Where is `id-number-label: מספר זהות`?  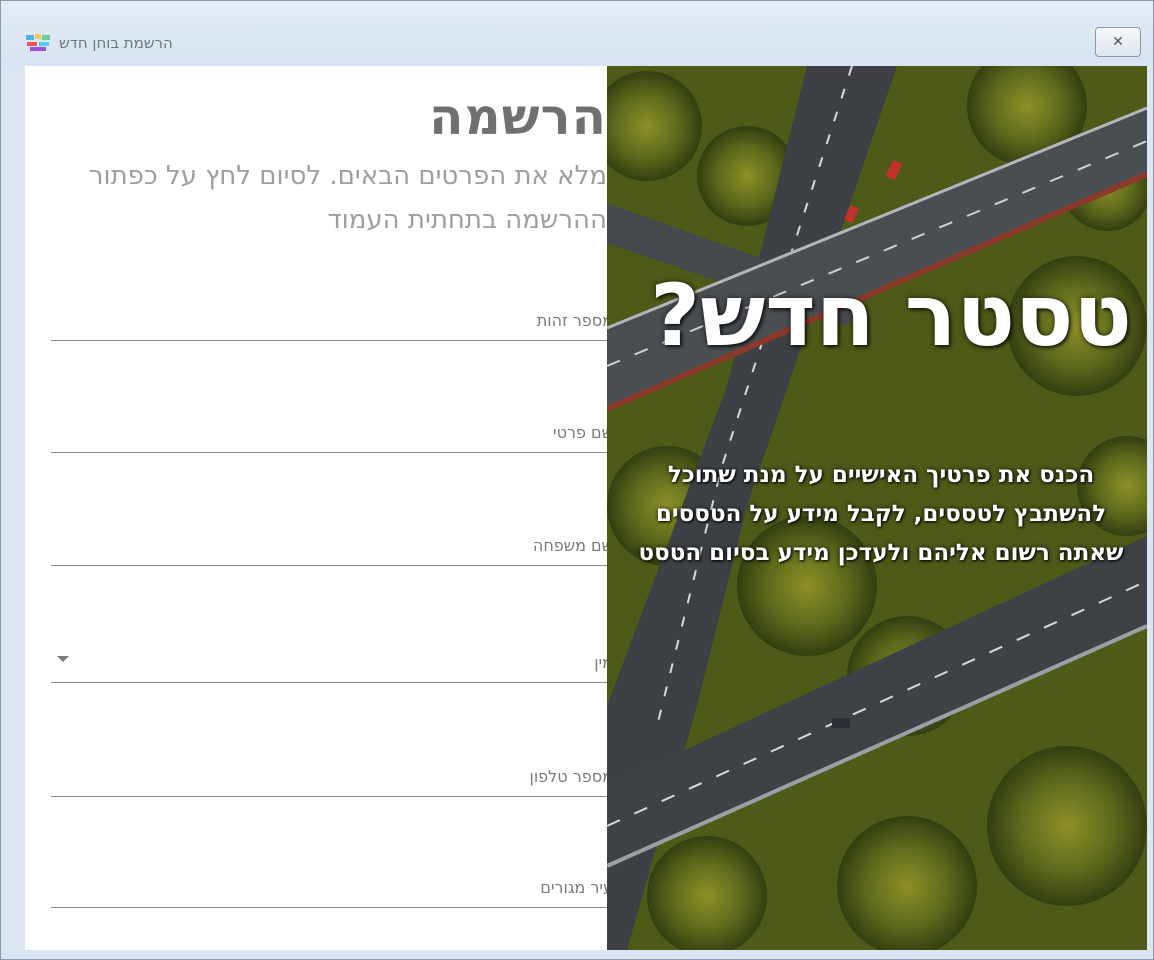
id-number-label: מספר זהות is located at coordinates (574, 320).